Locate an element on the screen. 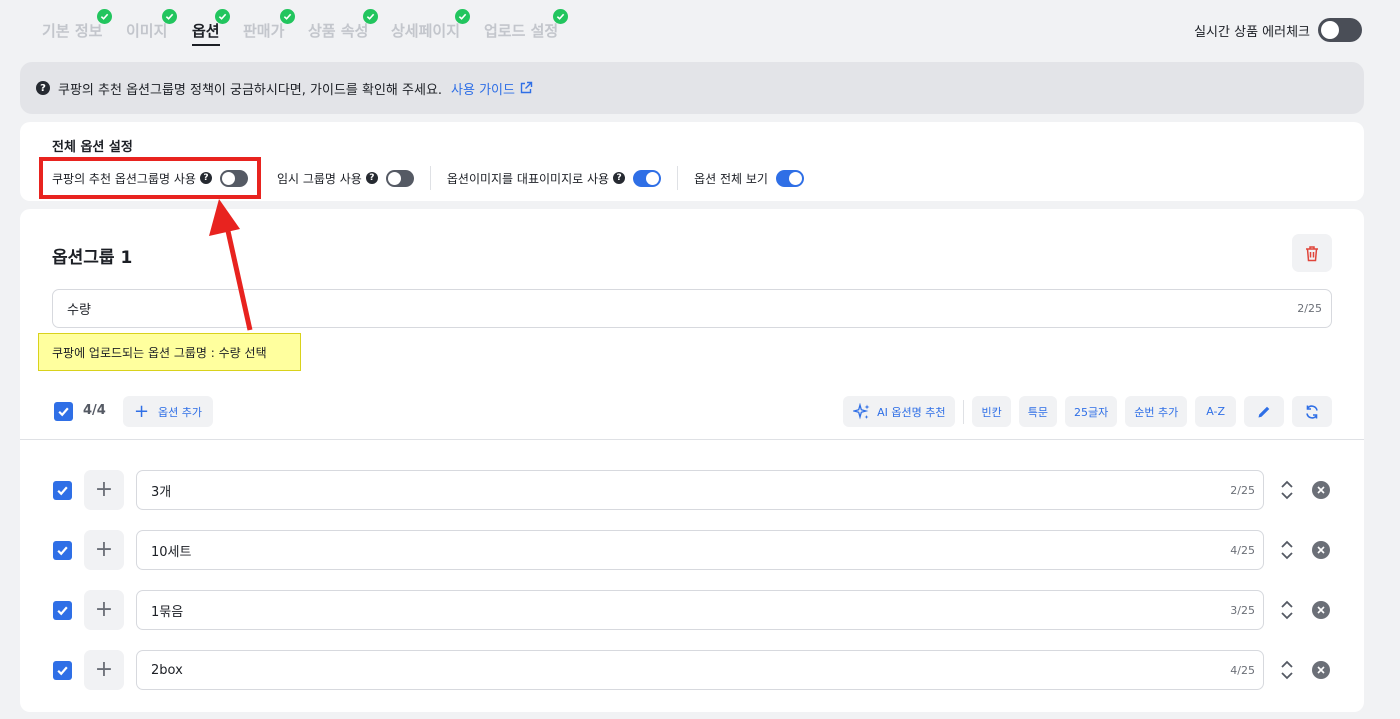 The image size is (1400, 719). option-label: 옵션 전체 보기 is located at coordinates (731, 178).